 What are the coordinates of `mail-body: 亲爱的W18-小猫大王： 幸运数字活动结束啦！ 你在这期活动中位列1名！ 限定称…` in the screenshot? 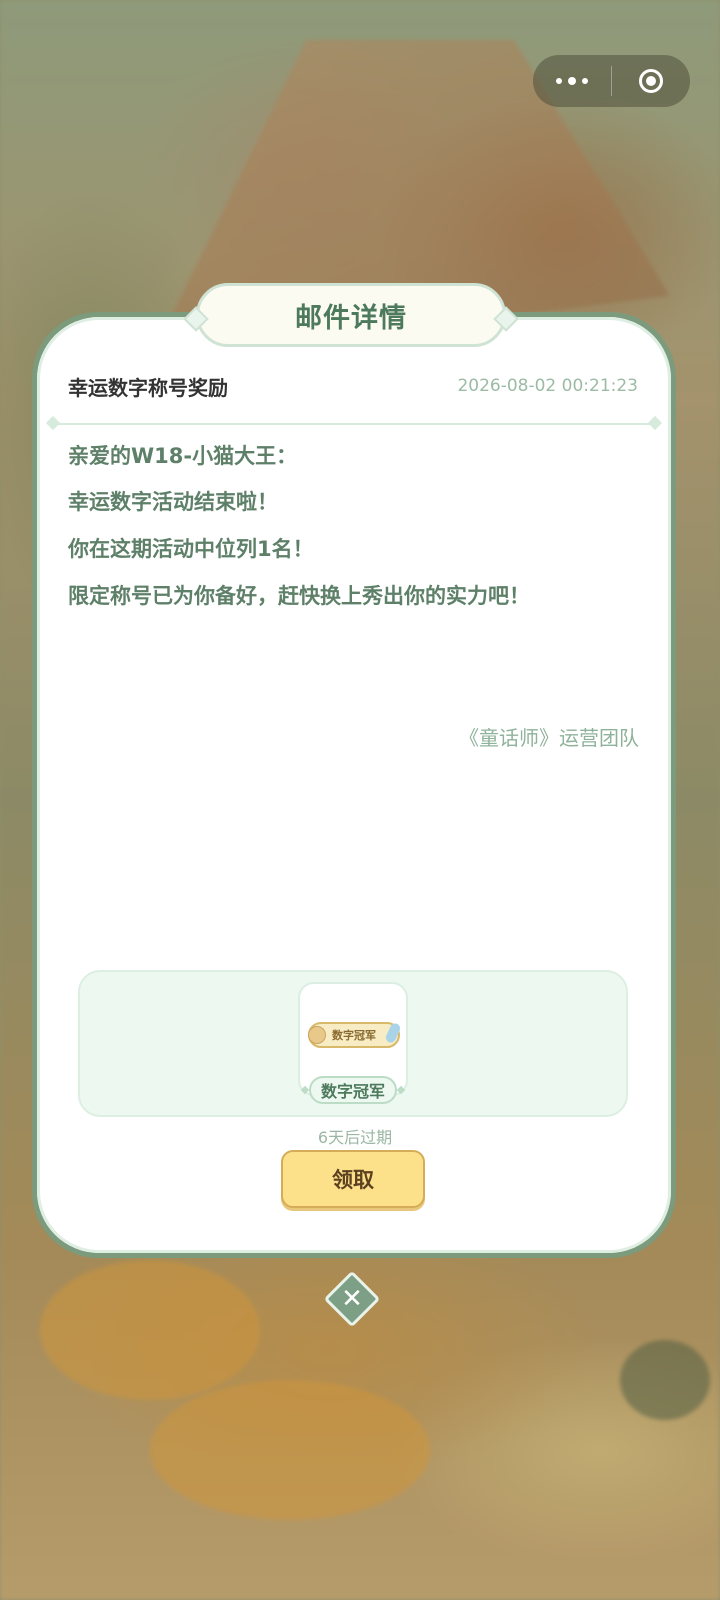 It's located at (333, 526).